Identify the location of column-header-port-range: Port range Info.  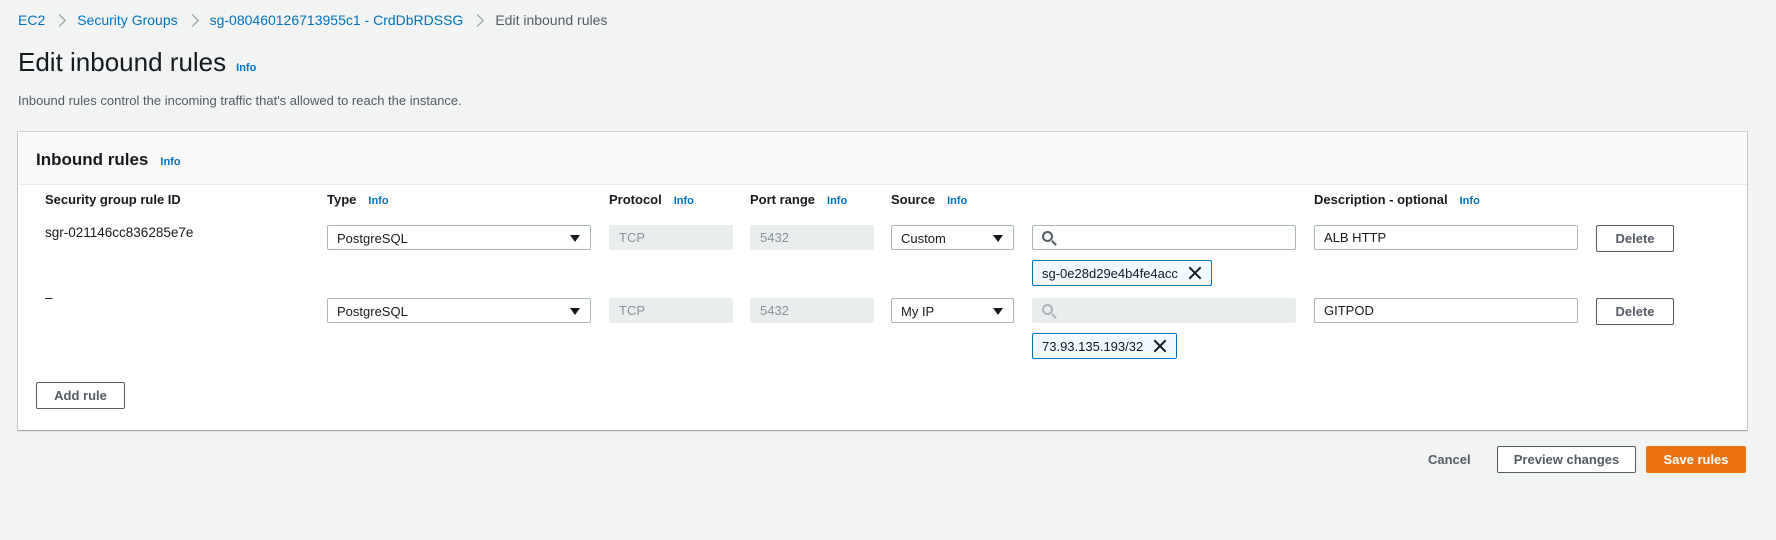
(798, 199).